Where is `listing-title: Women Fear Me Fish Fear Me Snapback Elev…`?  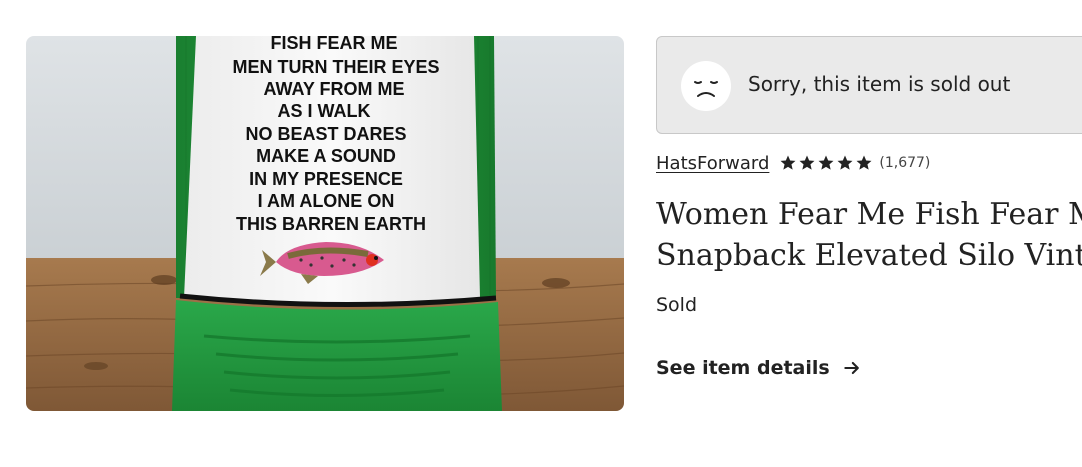 listing-title: Women Fear Me Fish Fear Me Snapback Elev… is located at coordinates (869, 235).